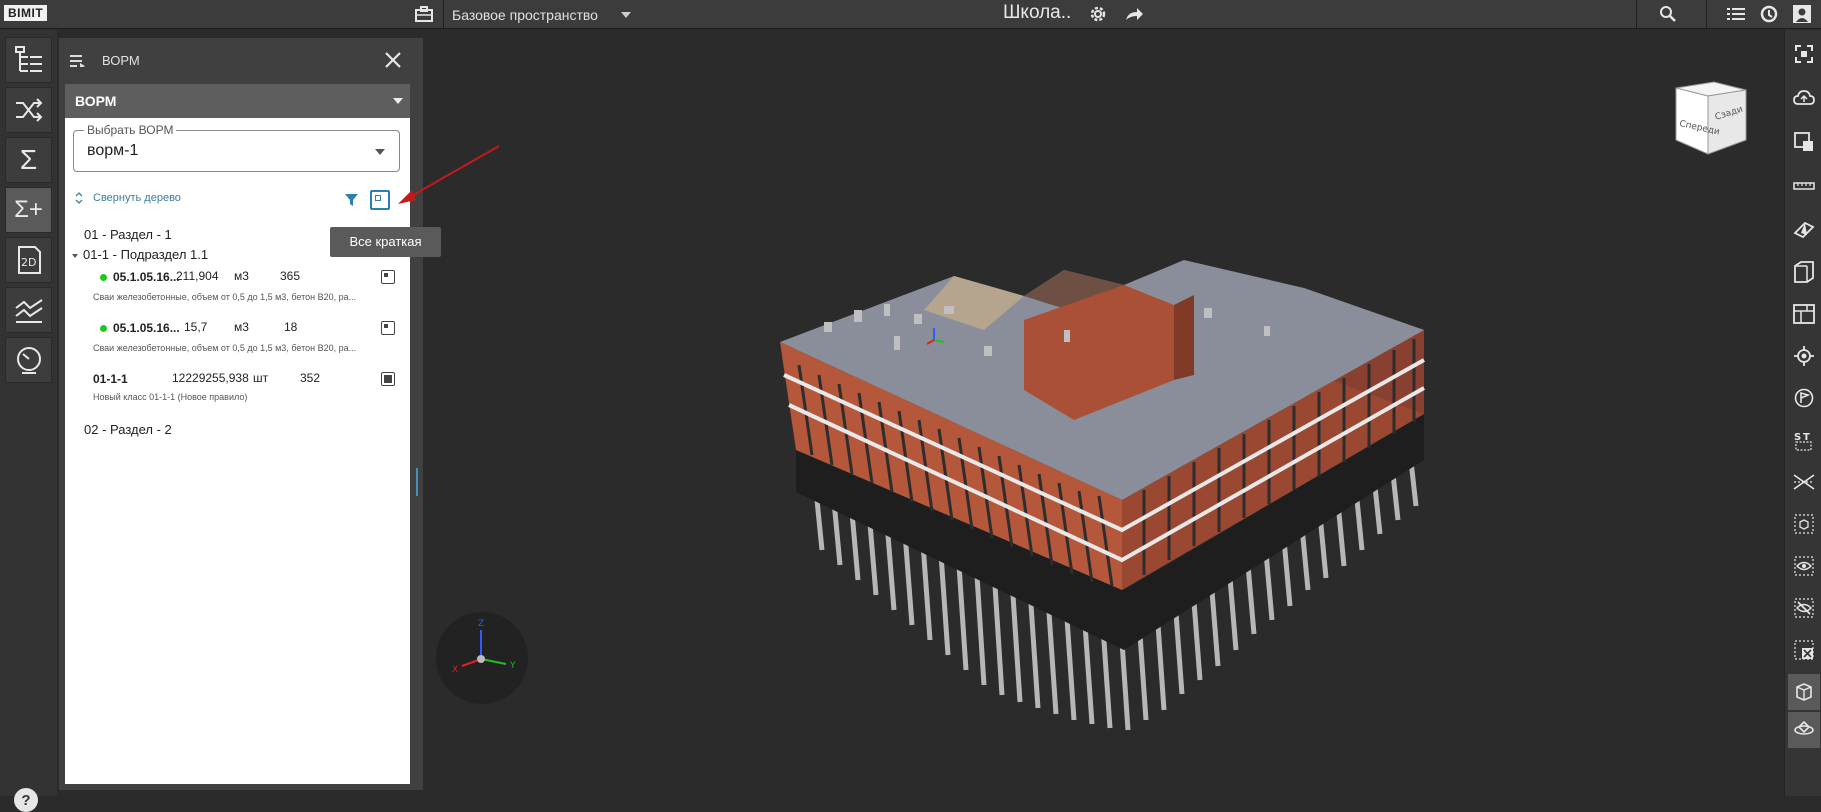  I want to click on item-unit: шт, so click(261, 378).